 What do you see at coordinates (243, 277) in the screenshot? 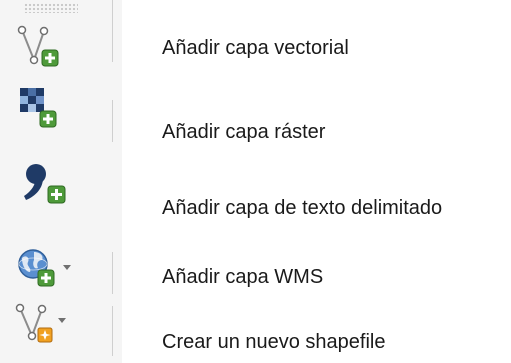
I see `add-wms-layer-label: Añadir capa WMS` at bounding box center [243, 277].